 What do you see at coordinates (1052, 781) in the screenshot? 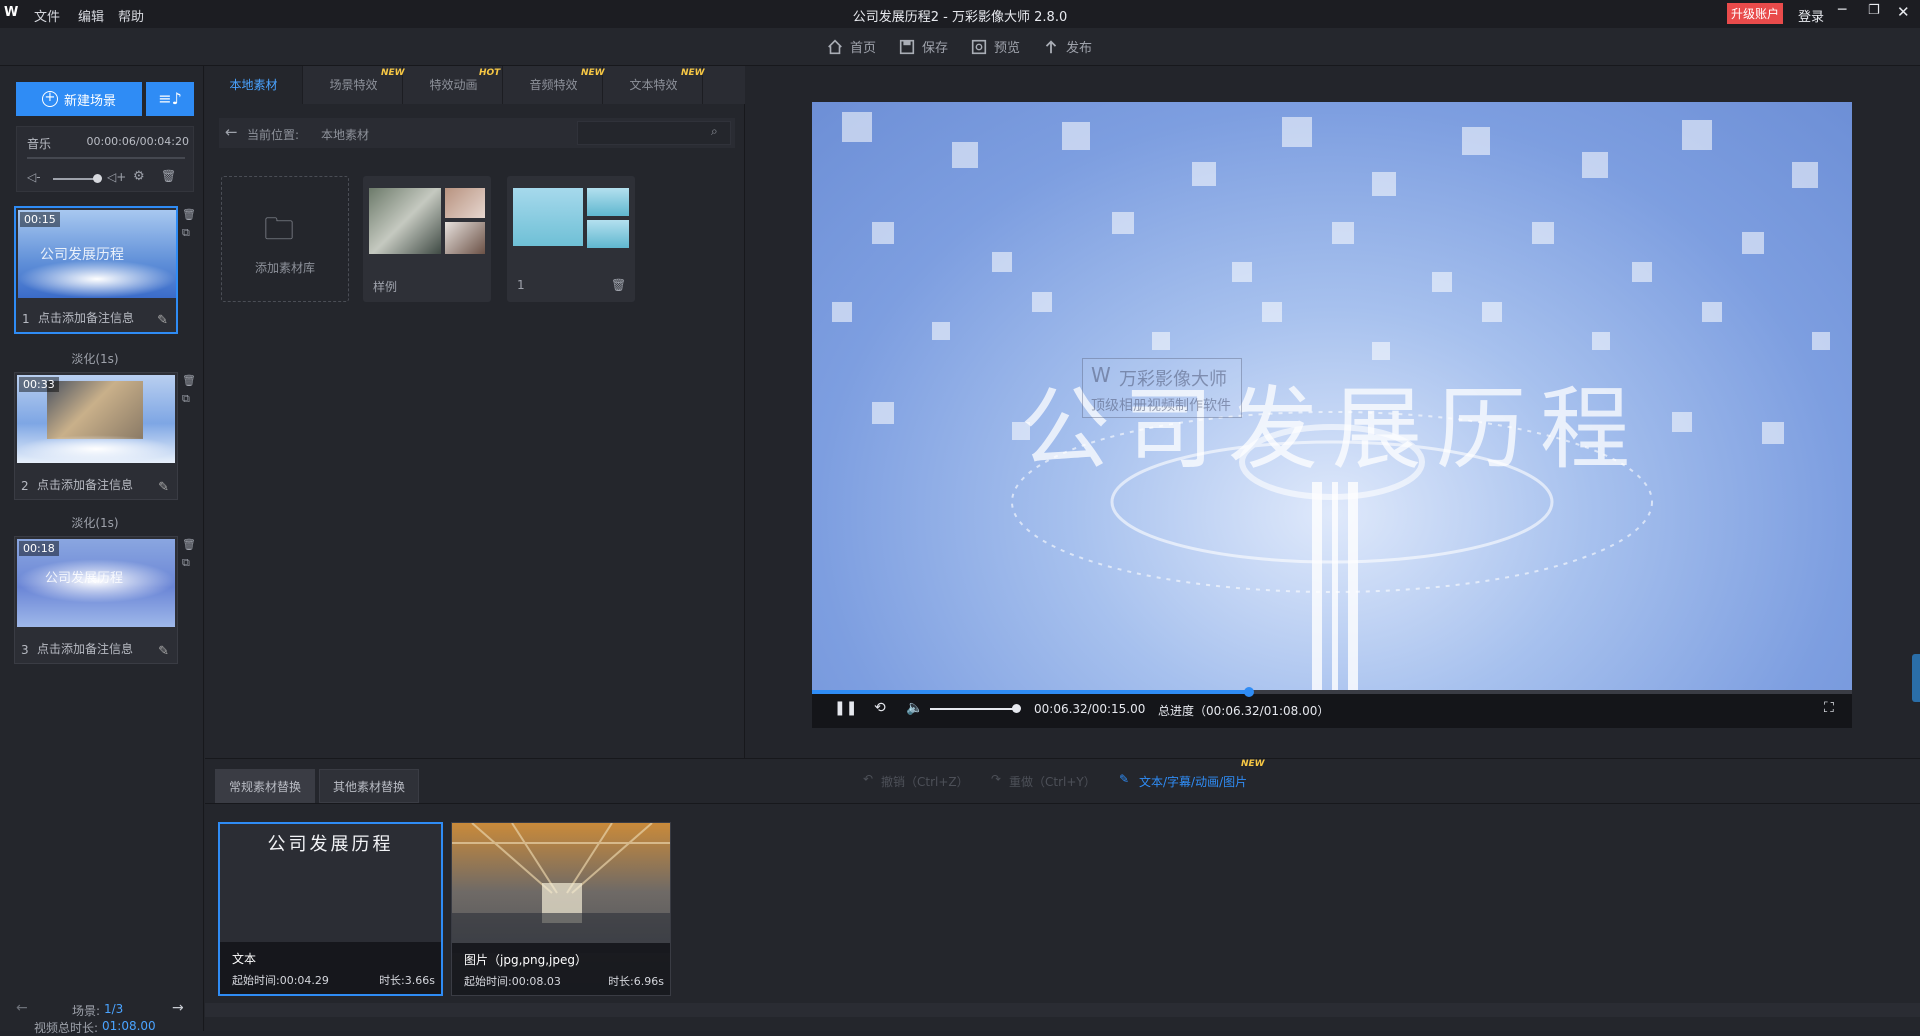
I see `redo-button: 重做（Ctrl+Y）` at bounding box center [1052, 781].